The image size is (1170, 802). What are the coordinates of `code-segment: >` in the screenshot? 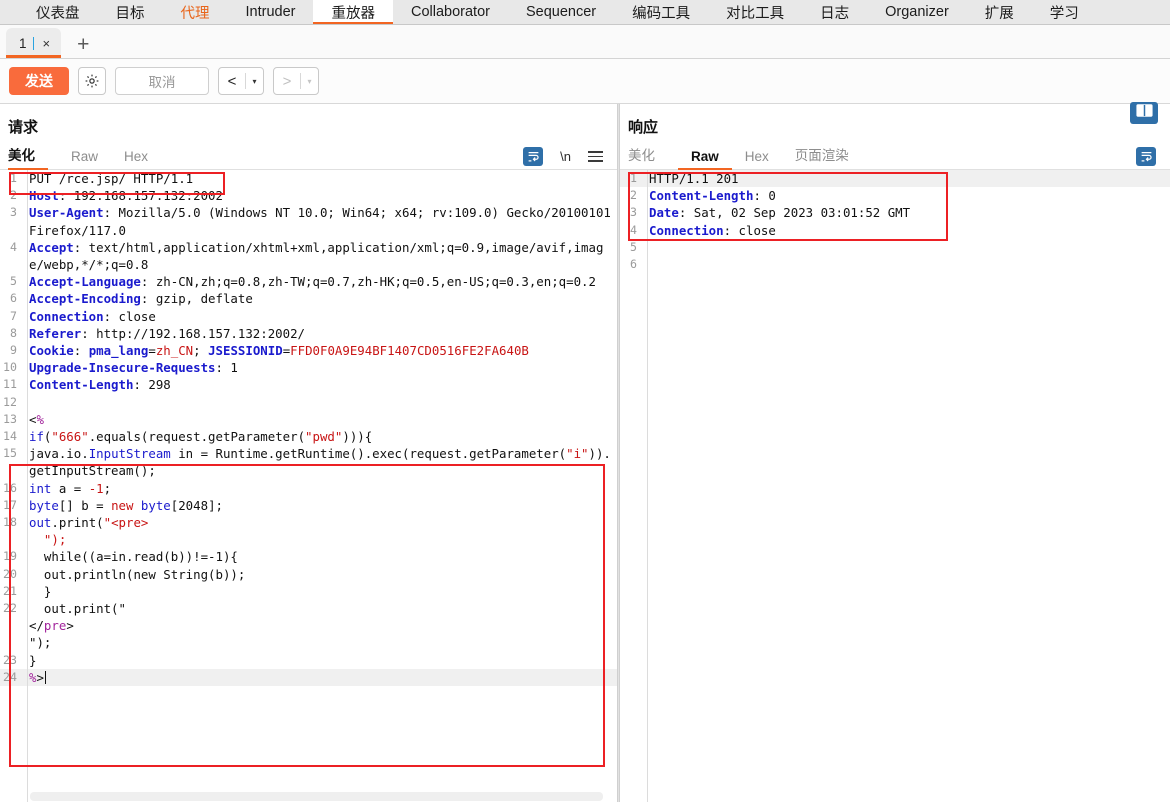 It's located at (40, 677).